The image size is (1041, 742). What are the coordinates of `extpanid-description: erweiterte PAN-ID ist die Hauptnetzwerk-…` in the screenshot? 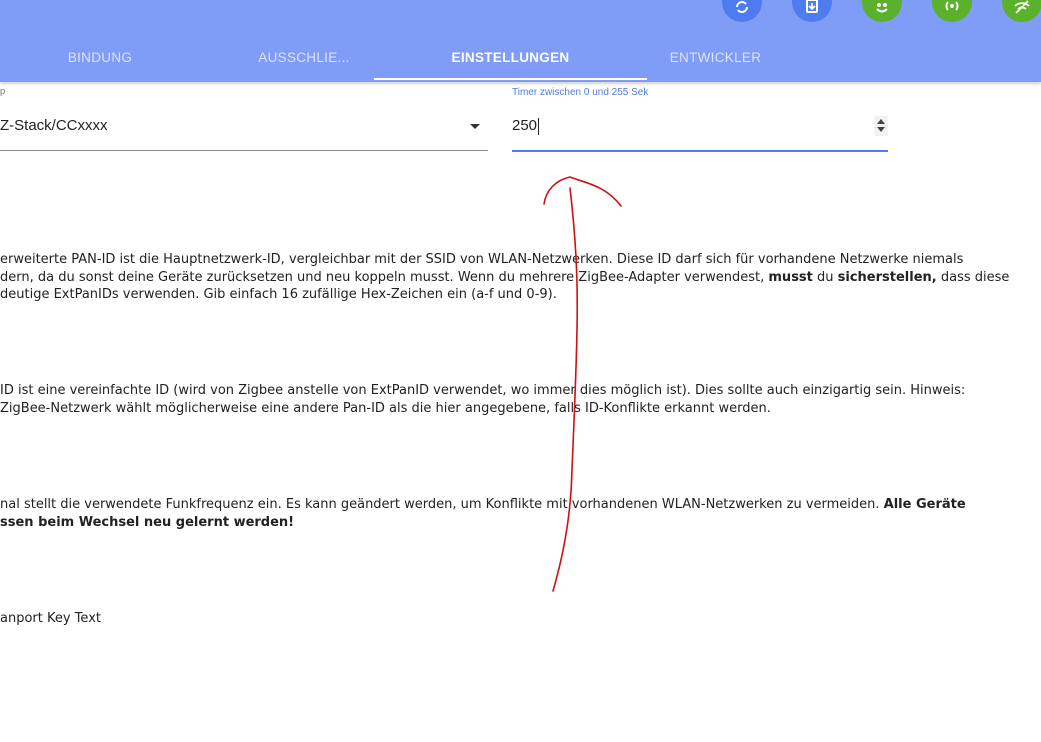 It's located at (504, 277).